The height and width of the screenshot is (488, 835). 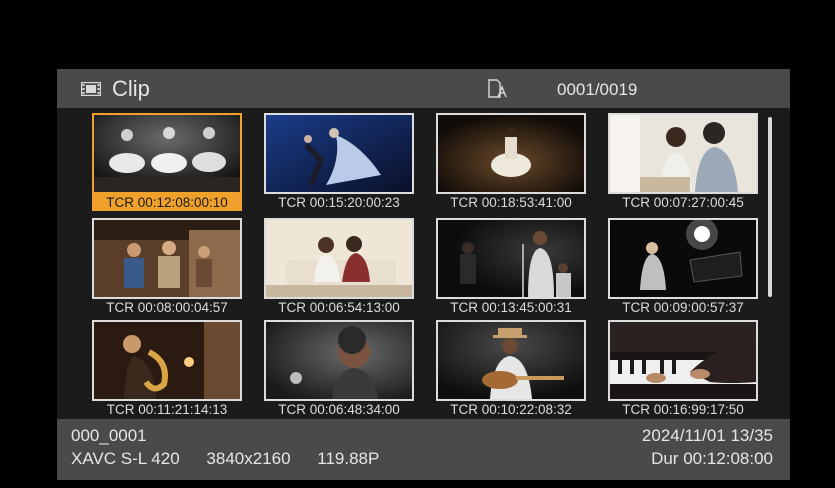 I want to click on clip-thumbnail: TCR 00:10:22:08:32, so click(x=511, y=370).